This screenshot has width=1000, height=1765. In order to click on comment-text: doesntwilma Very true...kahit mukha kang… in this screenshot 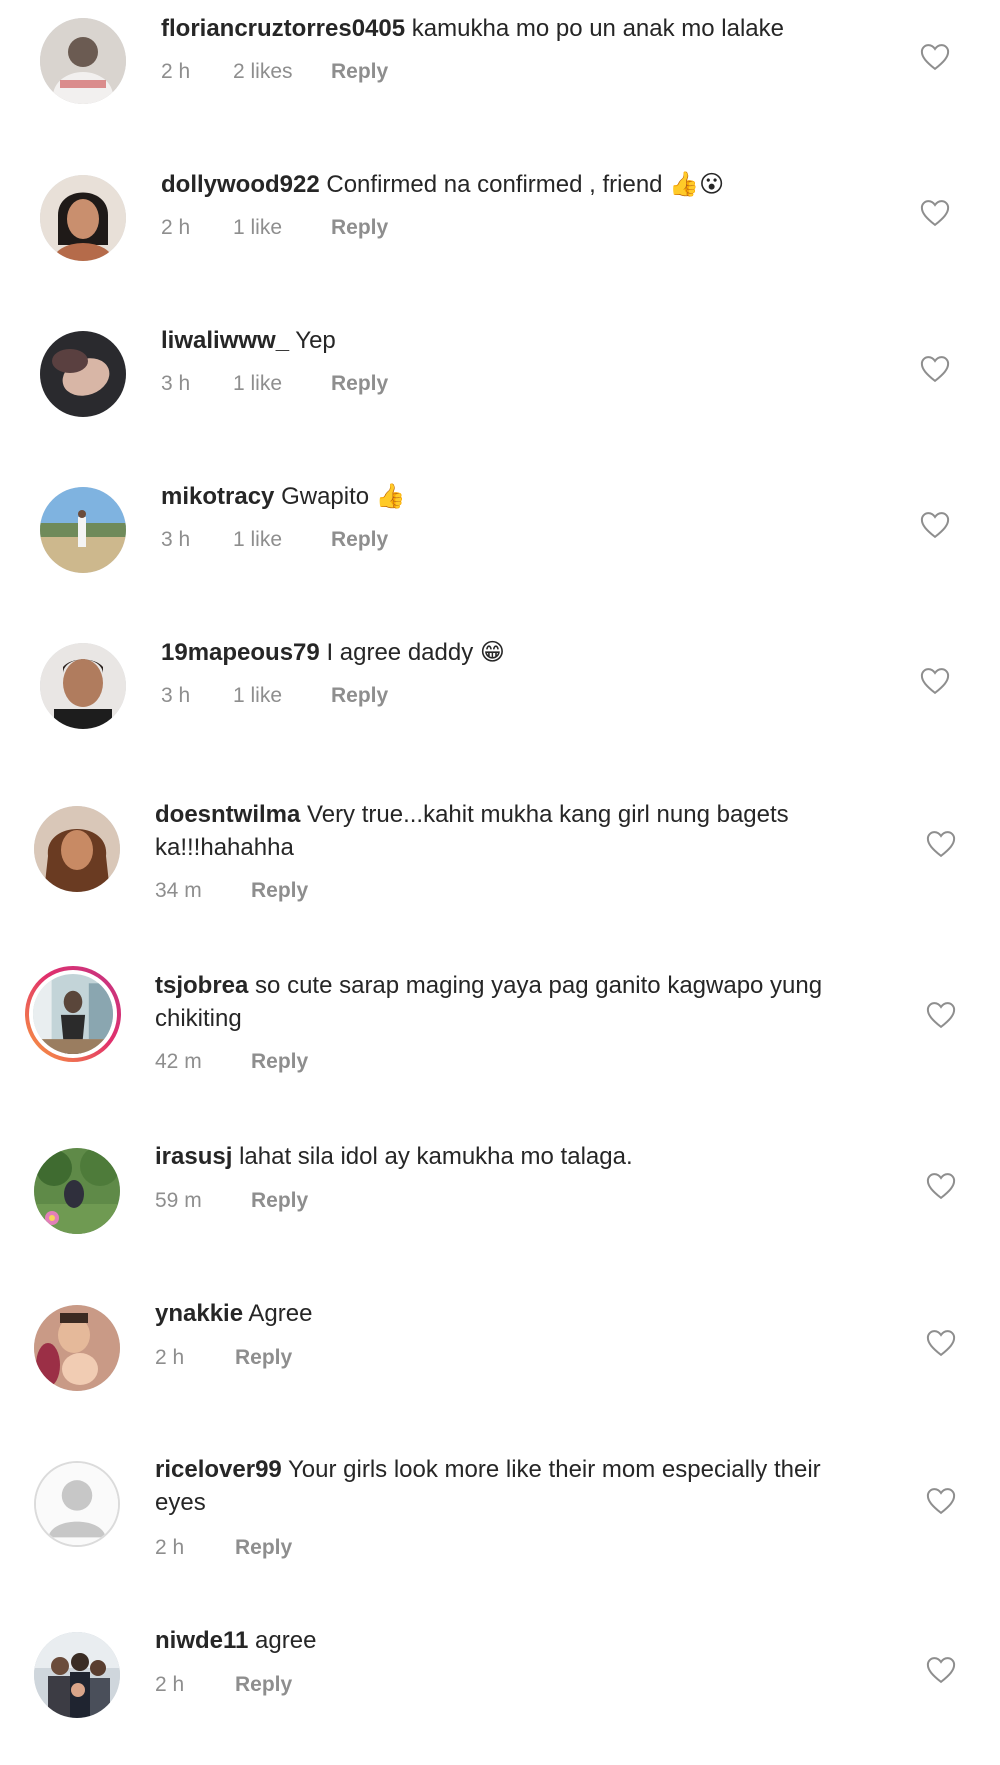, I will do `click(515, 831)`.